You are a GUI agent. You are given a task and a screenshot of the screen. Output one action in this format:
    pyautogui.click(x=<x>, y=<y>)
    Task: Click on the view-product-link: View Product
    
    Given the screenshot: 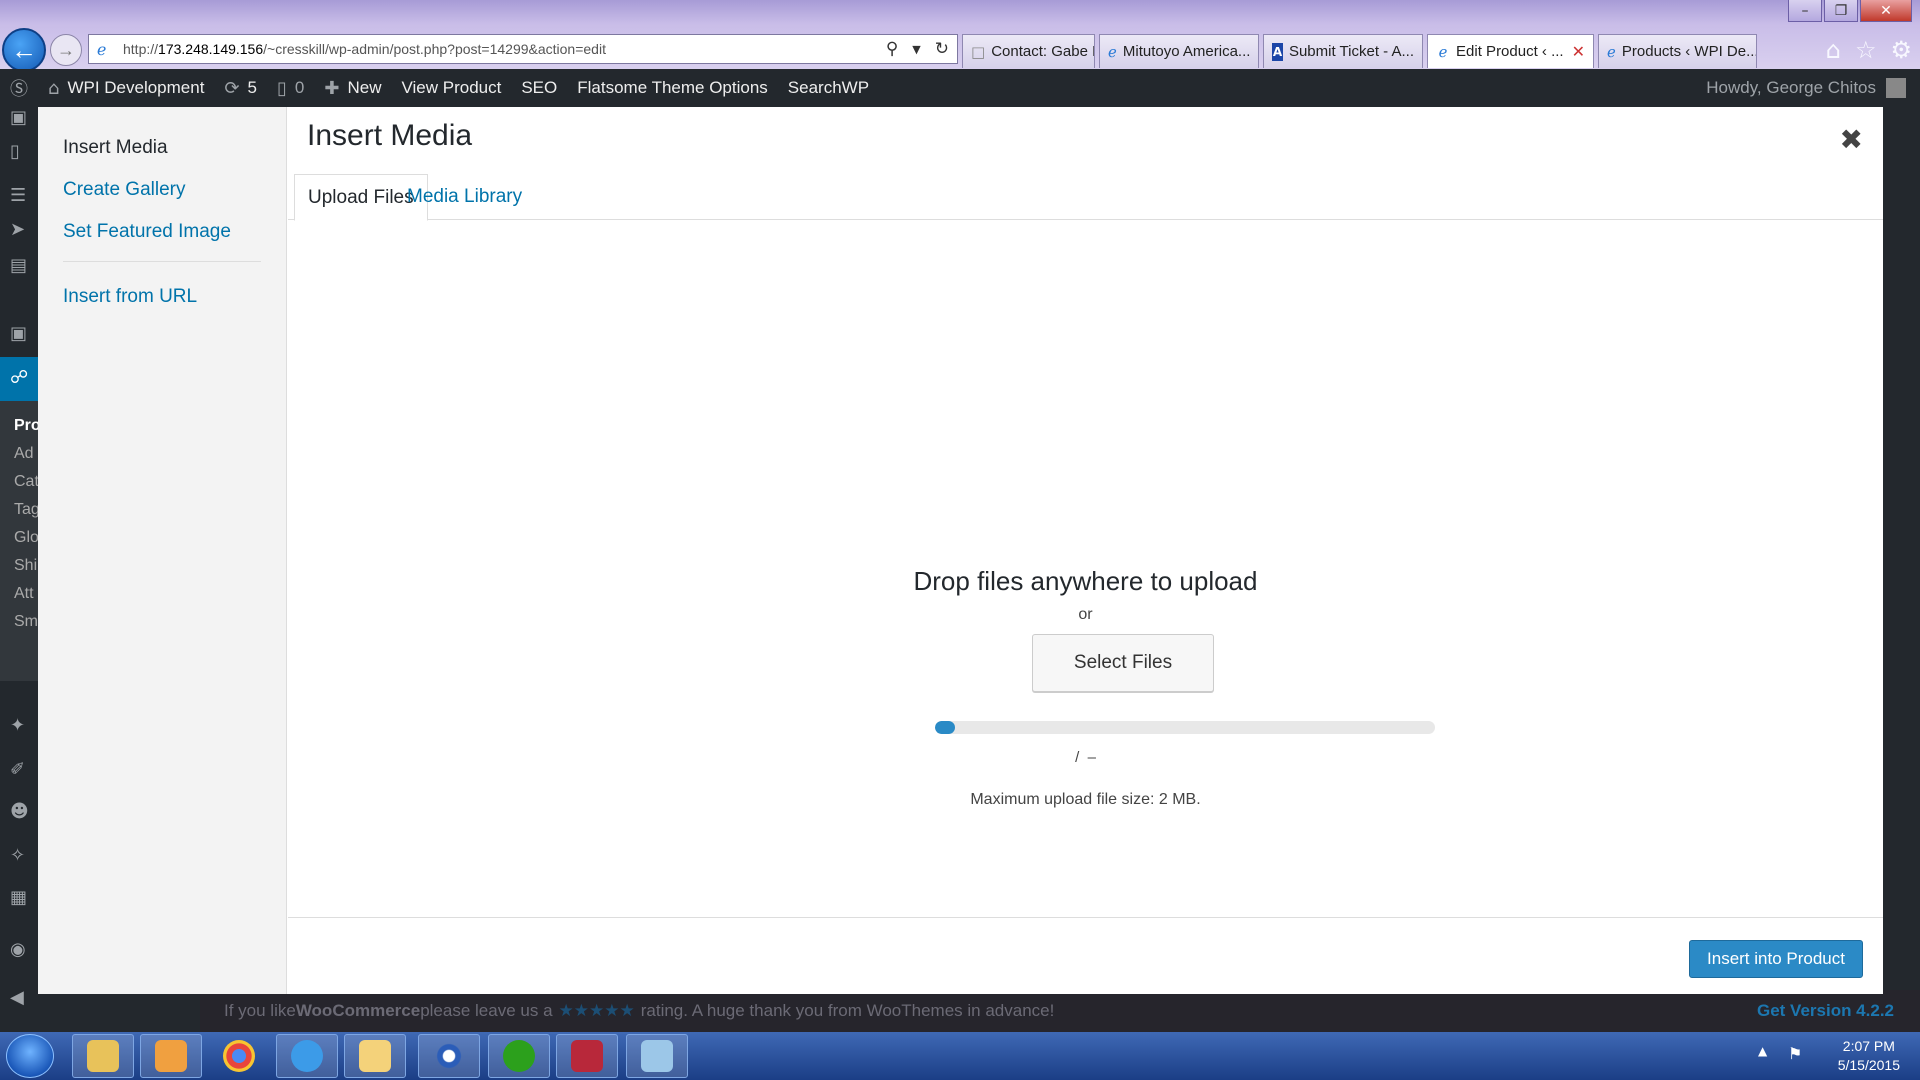 What is the action you would take?
    pyautogui.click(x=451, y=88)
    